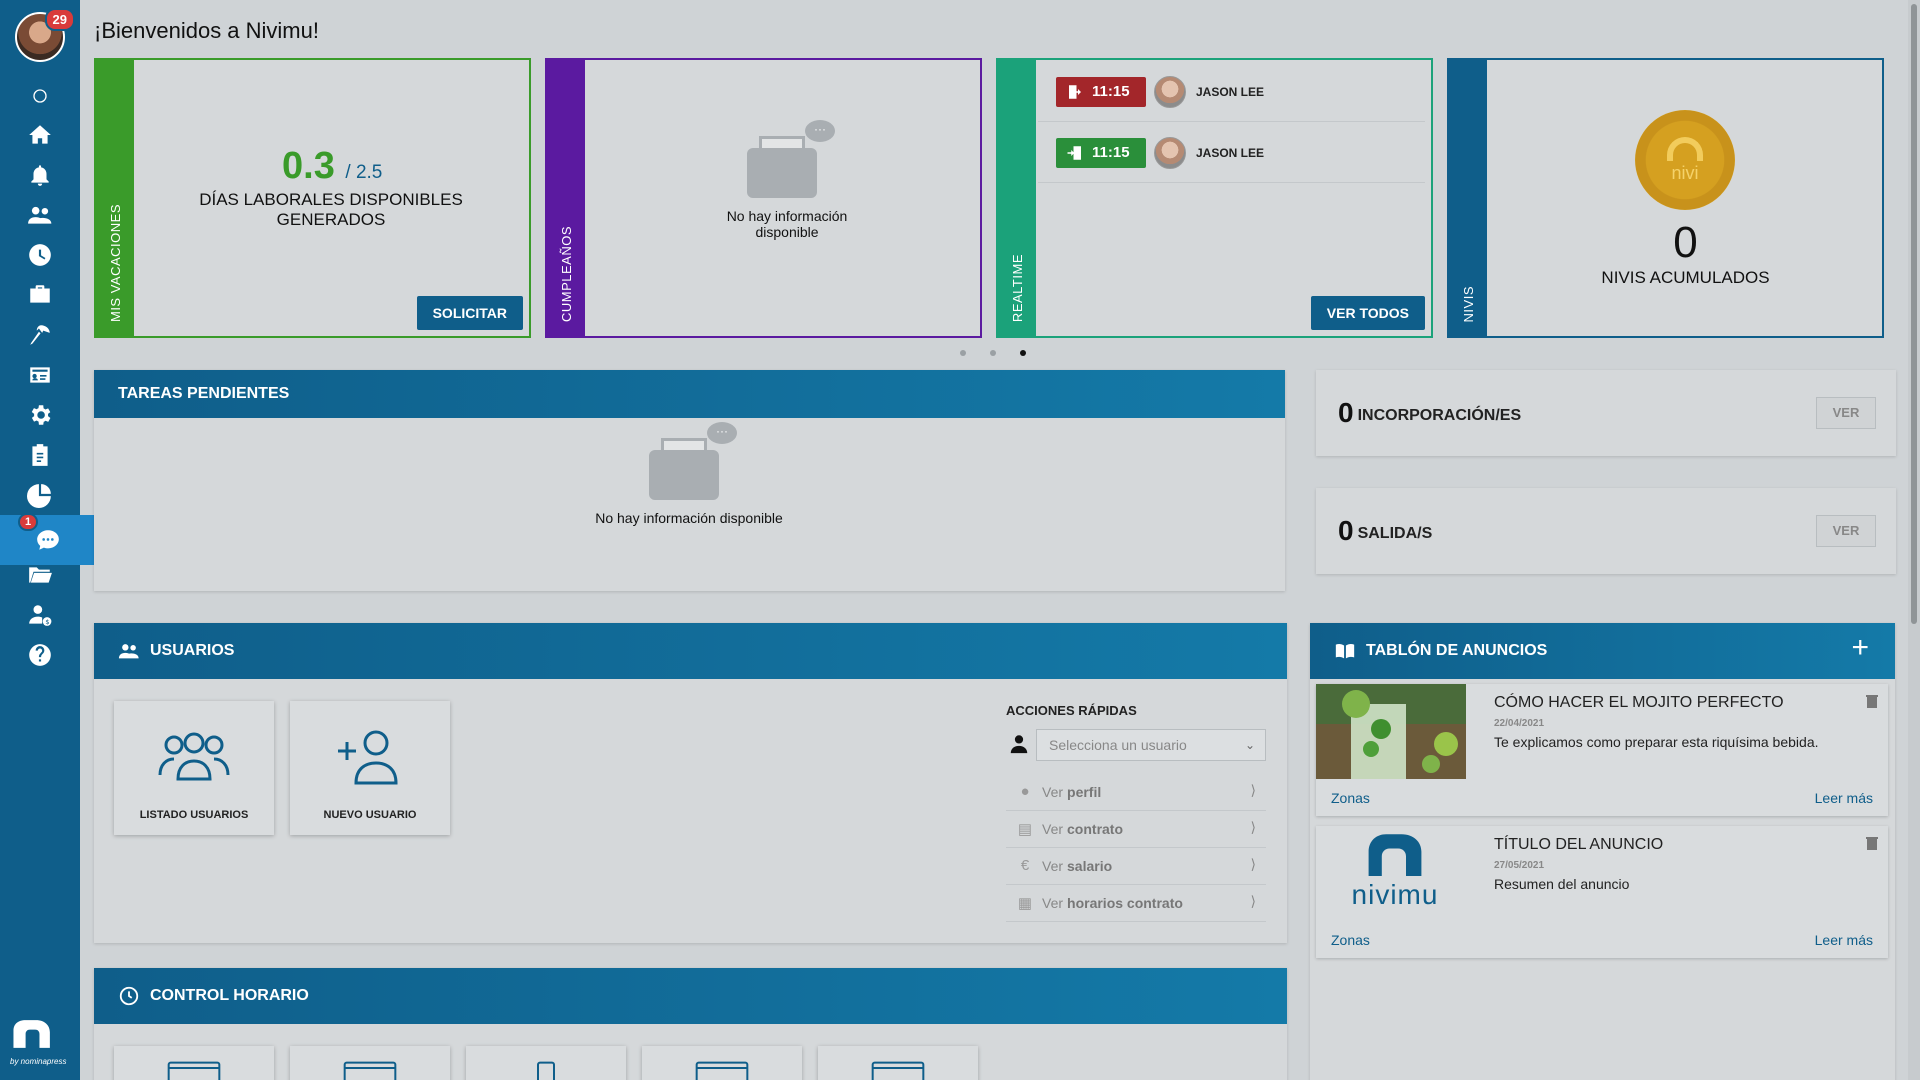 This screenshot has width=1920, height=1080. What do you see at coordinates (40, 135) in the screenshot?
I see `sidebar-item-home` at bounding box center [40, 135].